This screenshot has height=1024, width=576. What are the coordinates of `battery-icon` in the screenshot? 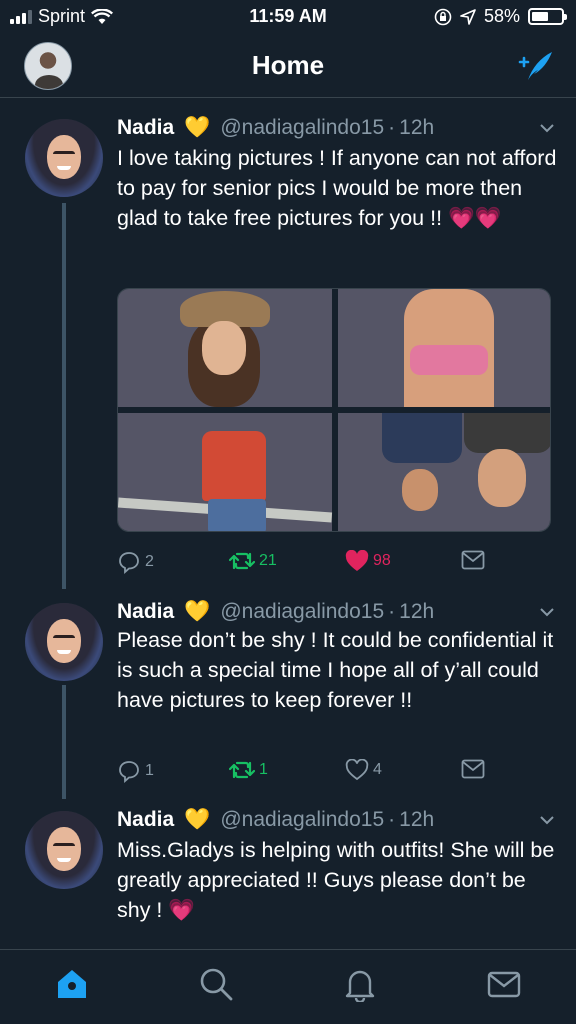 It's located at (547, 16).